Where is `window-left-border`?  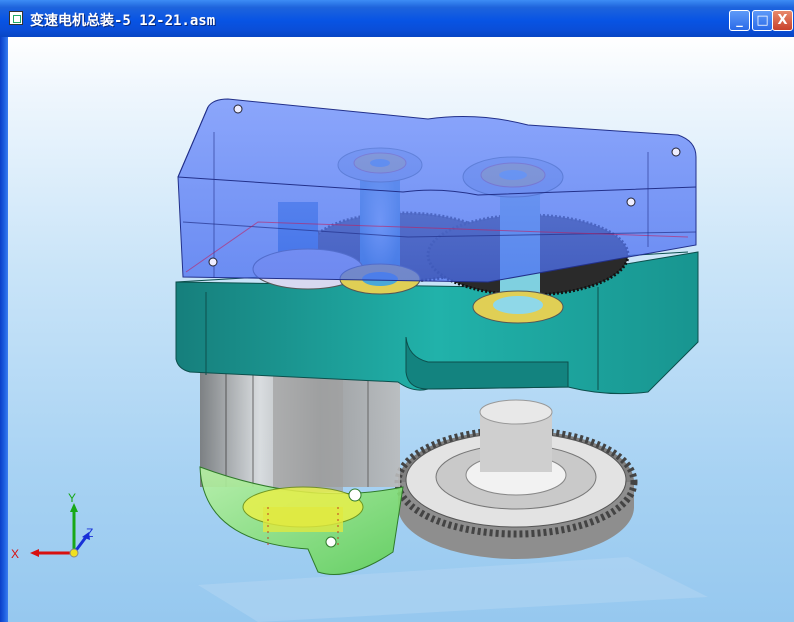
window-left-border is located at coordinates (4, 329).